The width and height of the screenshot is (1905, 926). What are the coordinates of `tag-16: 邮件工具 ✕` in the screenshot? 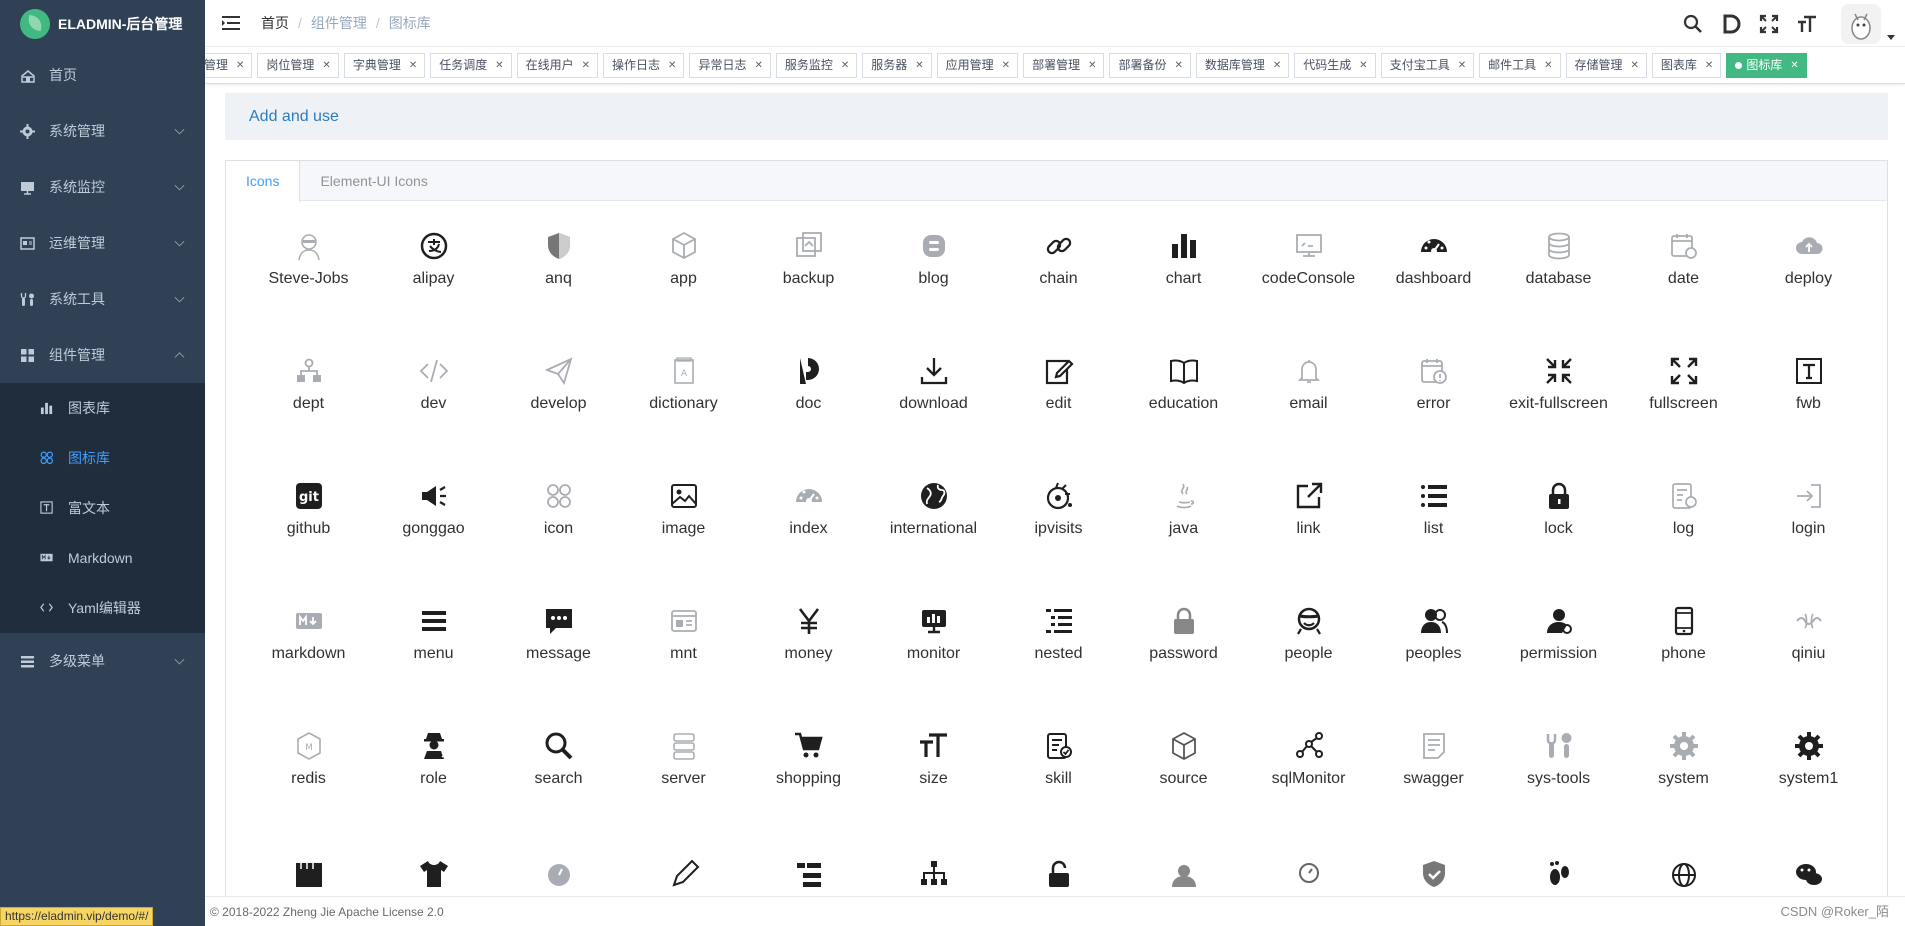 It's located at (1520, 65).